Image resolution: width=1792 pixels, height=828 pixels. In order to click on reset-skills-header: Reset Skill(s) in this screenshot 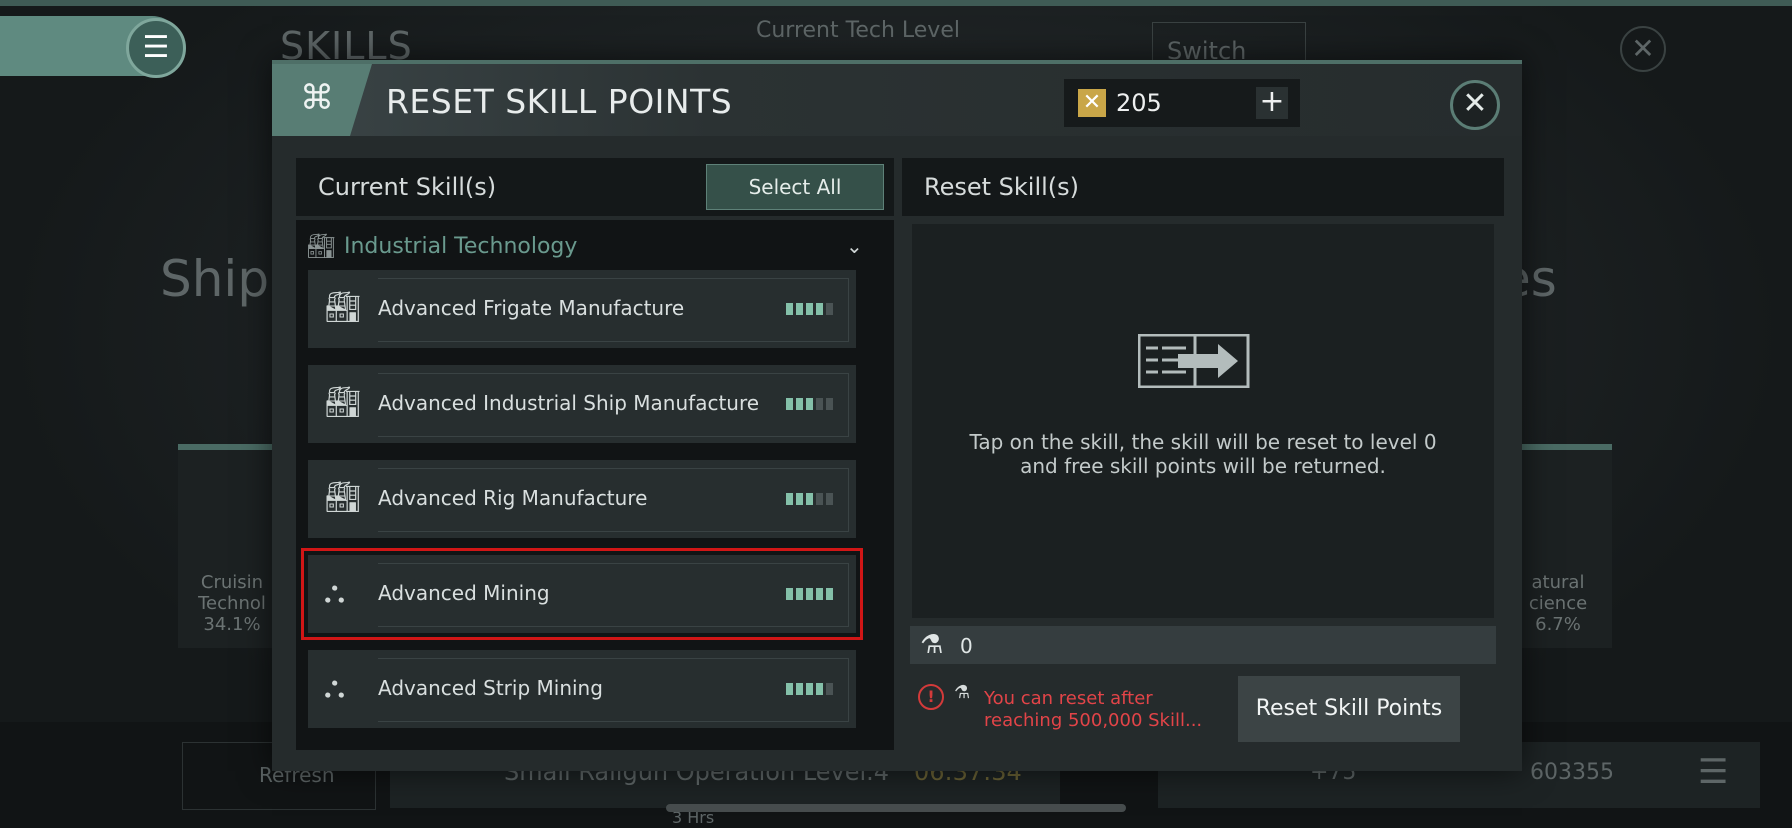, I will do `click(1203, 187)`.